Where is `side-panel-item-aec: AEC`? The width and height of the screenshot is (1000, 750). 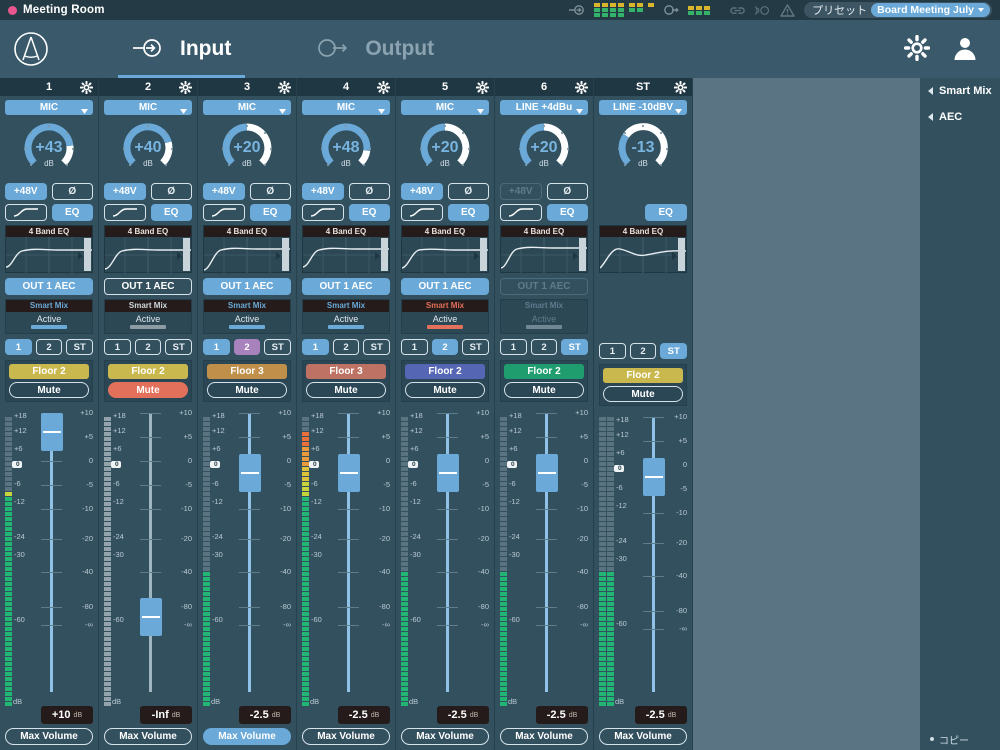 side-panel-item-aec: AEC is located at coordinates (960, 117).